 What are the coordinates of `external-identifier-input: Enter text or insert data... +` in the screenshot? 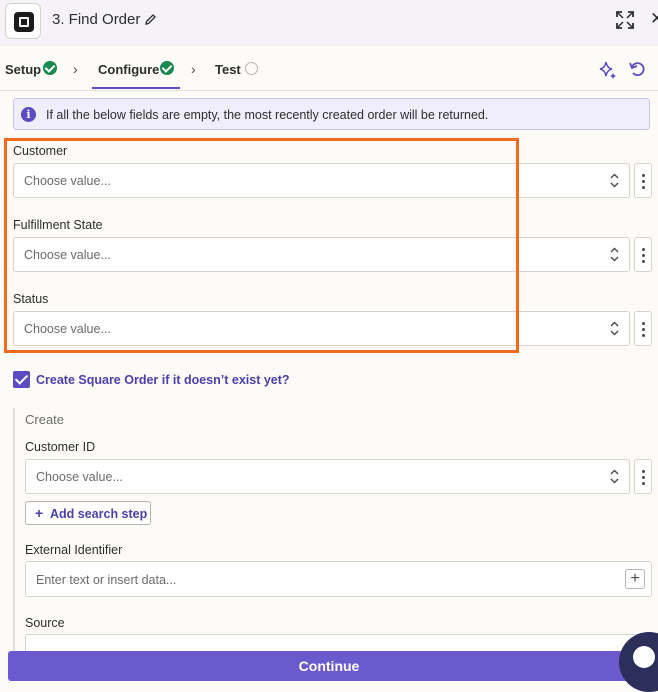 It's located at (338, 579).